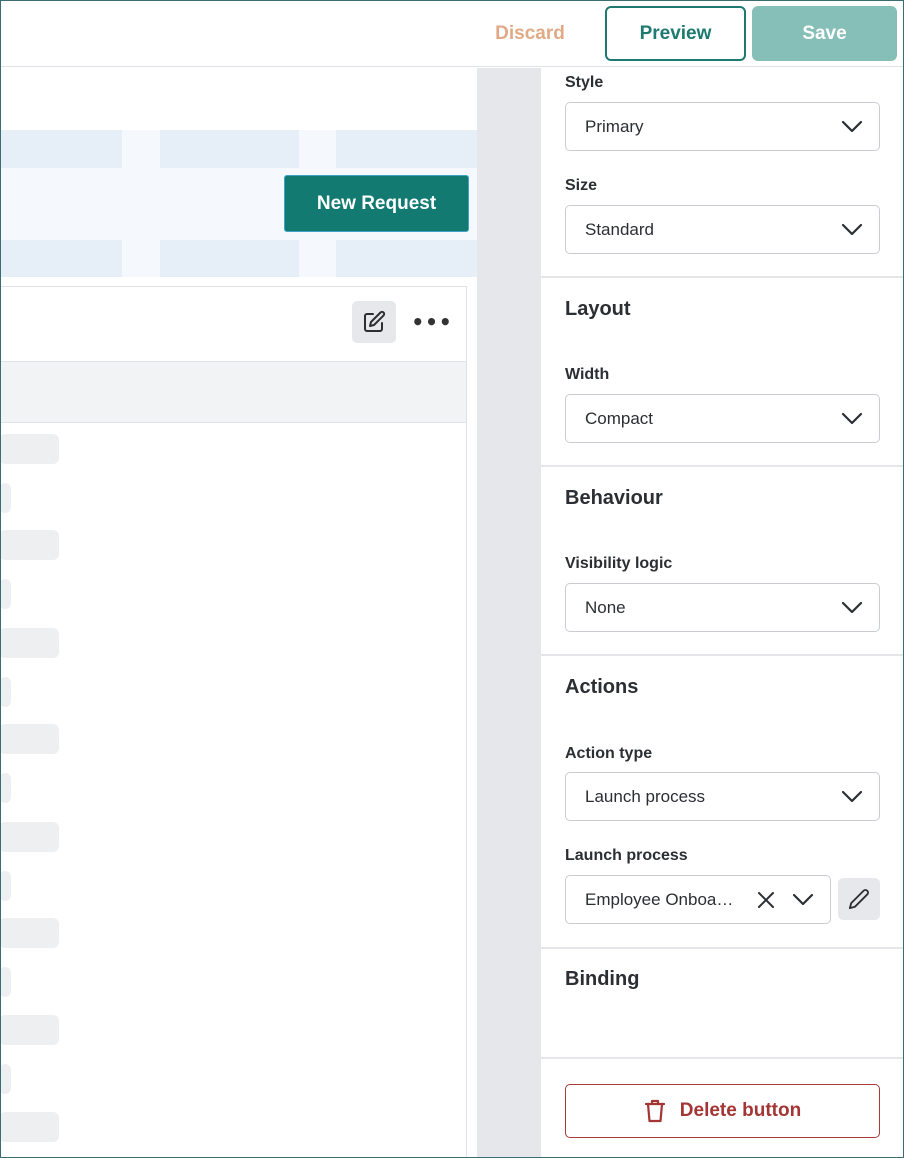 The width and height of the screenshot is (904, 1158). I want to click on panel-divider, so click(509, 613).